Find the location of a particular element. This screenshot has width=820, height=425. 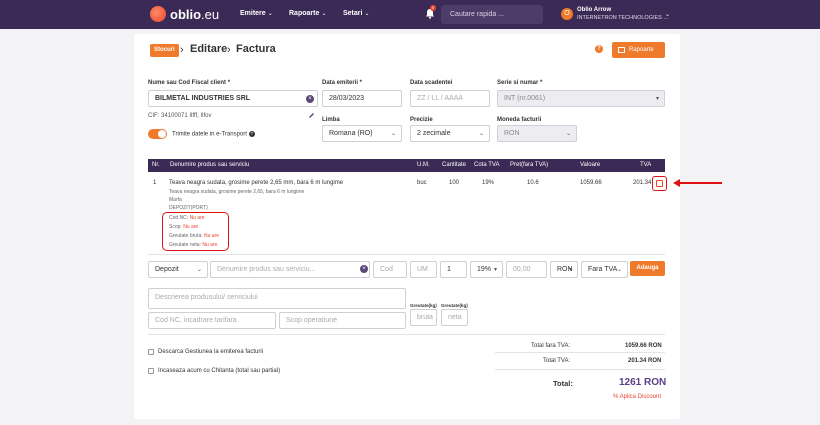

user-name: Oblio Arrow is located at coordinates (594, 10).